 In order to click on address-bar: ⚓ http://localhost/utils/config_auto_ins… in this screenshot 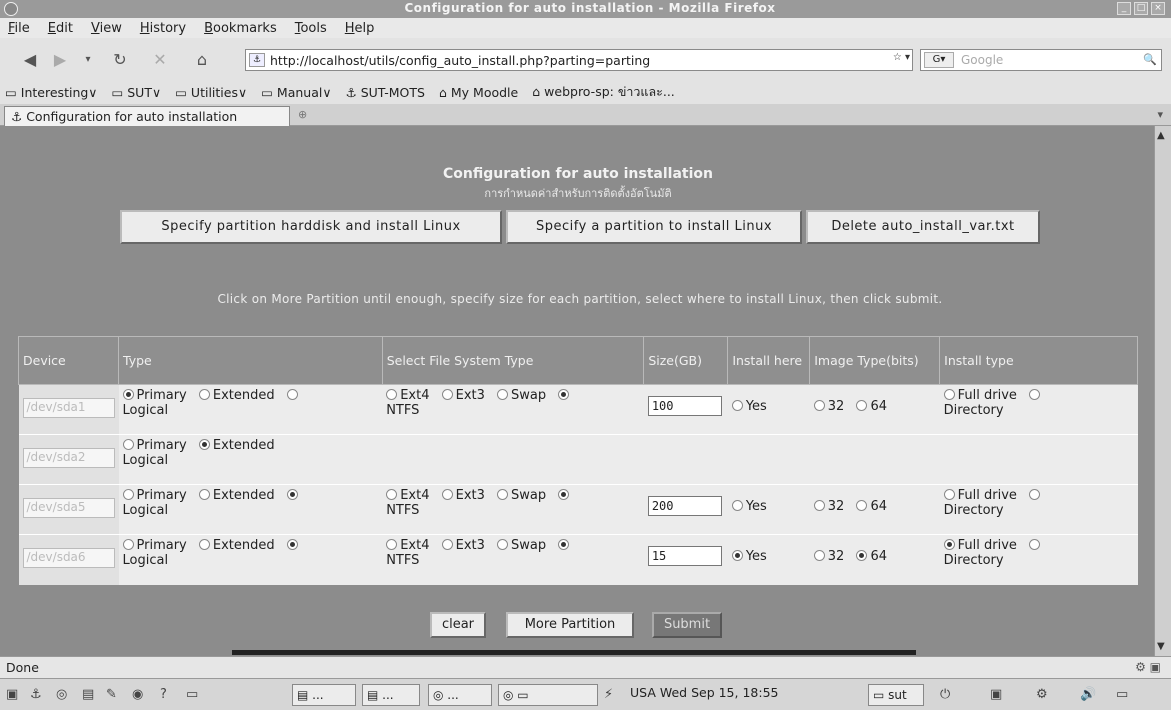, I will do `click(579, 60)`.